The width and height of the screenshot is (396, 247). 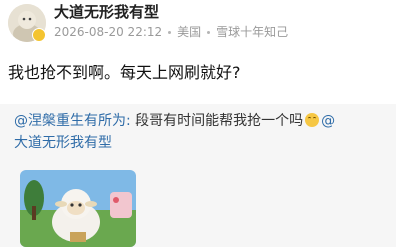 I want to click on verified-badge-icon, so click(x=39, y=35).